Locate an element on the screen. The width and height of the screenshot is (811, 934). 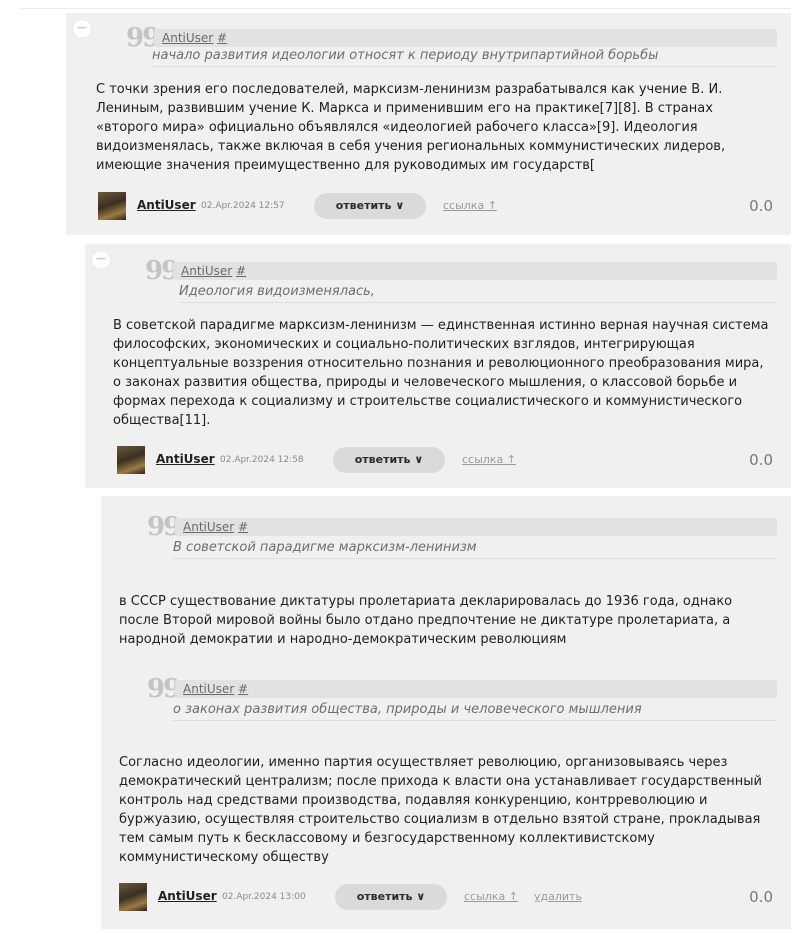
comment-date: 02.Apr.2024 13:00 is located at coordinates (264, 897).